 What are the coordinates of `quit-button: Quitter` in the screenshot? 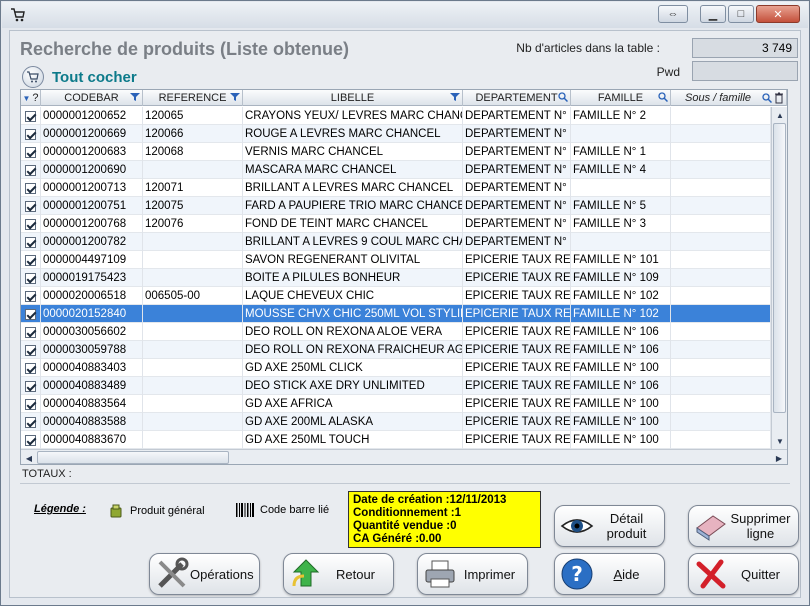 It's located at (743, 574).